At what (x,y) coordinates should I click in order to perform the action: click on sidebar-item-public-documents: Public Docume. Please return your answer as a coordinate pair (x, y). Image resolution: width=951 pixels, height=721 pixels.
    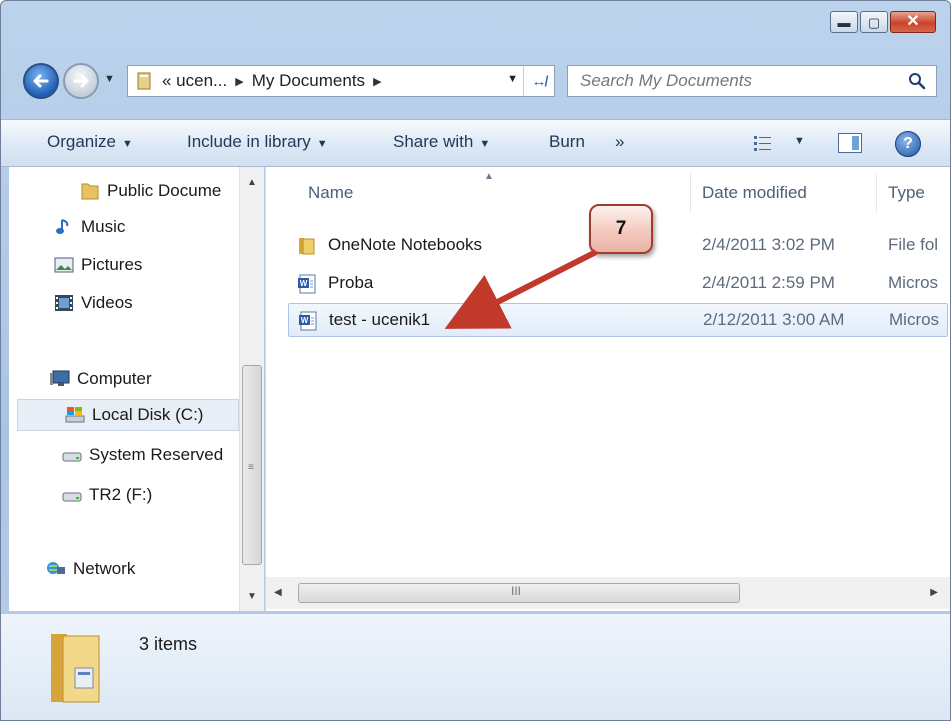
    Looking at the image, I should click on (150, 191).